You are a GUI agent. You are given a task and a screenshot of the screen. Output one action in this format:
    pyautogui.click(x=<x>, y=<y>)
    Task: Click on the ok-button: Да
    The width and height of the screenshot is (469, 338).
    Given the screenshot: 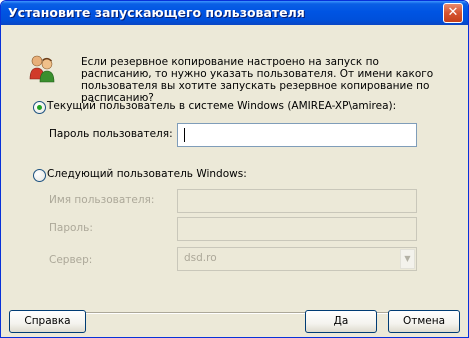 What is the action you would take?
    pyautogui.click(x=341, y=321)
    